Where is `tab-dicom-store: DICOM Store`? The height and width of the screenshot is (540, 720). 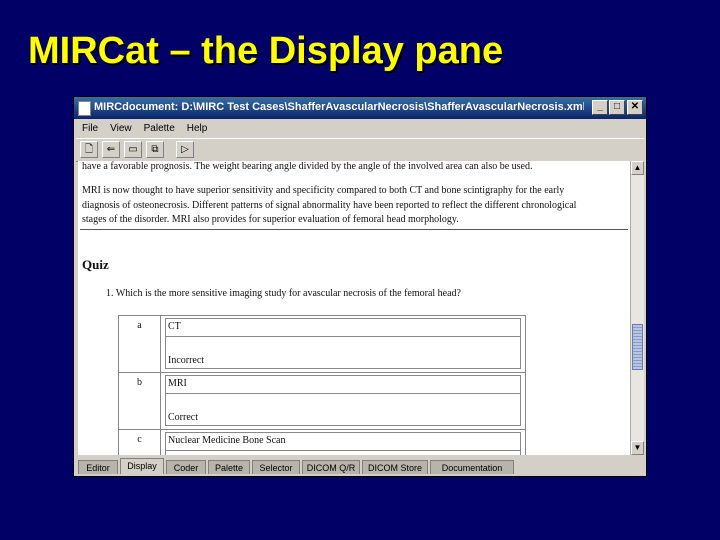 tab-dicom-store: DICOM Store is located at coordinates (395, 467).